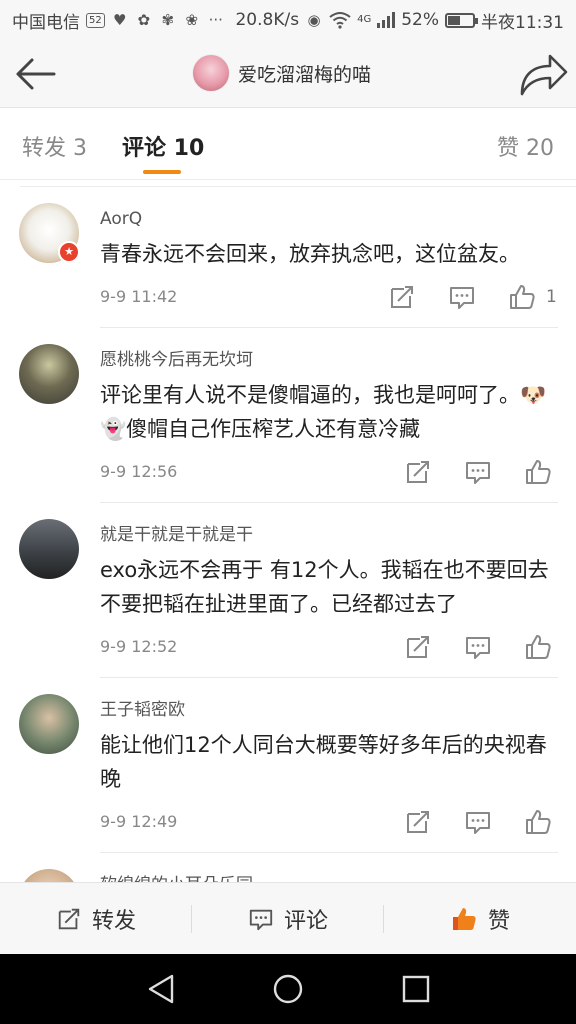  What do you see at coordinates (46, 22) in the screenshot?
I see `carrier-label: 中国电信` at bounding box center [46, 22].